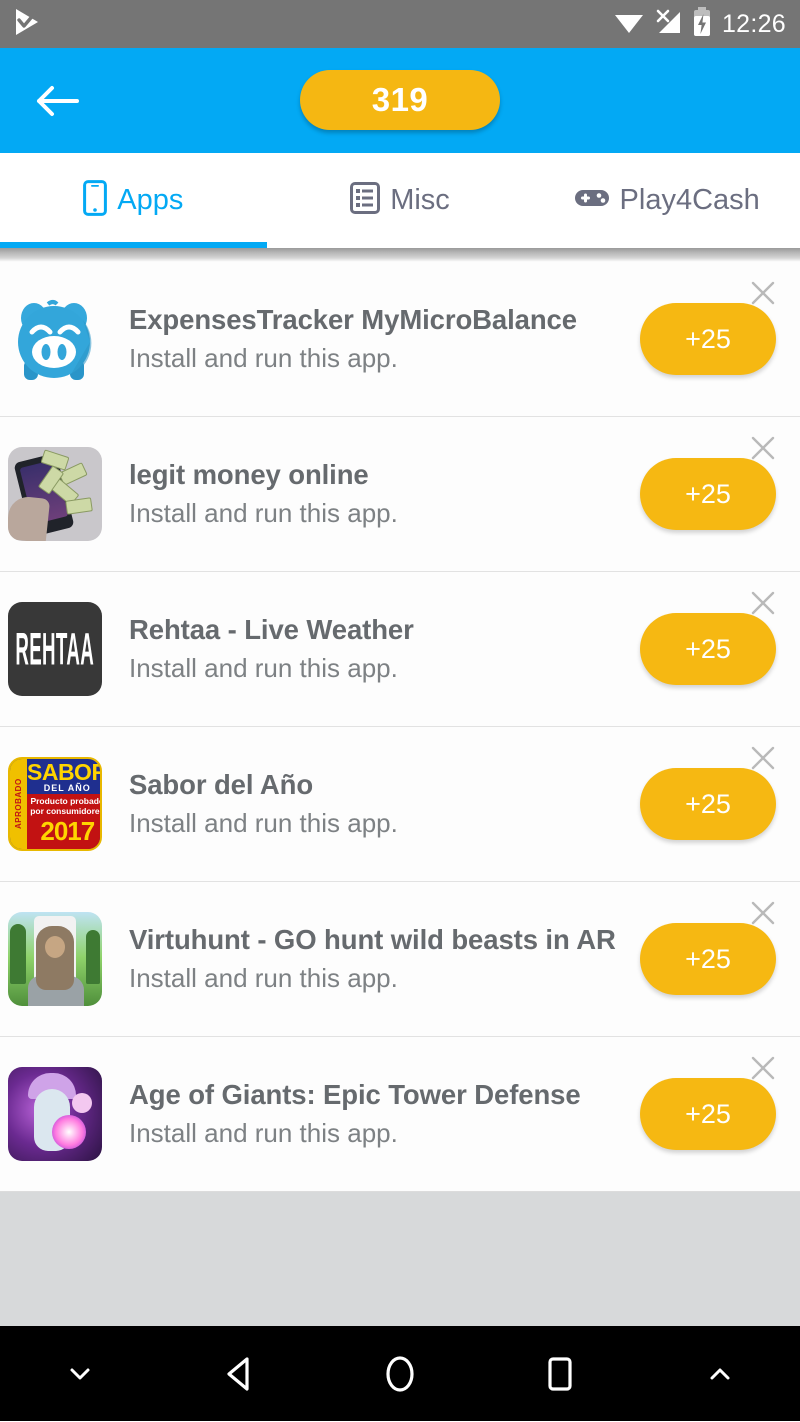  I want to click on empty-area, so click(400, 1259).